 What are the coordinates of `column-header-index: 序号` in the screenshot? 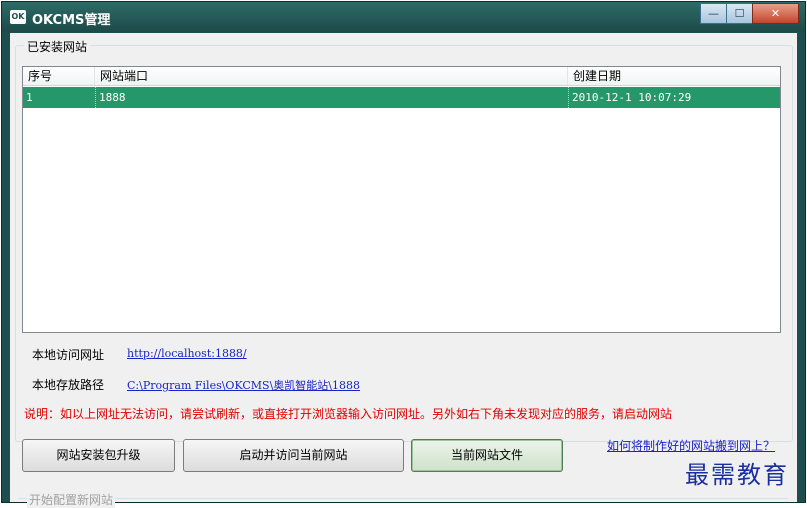 It's located at (59, 76).